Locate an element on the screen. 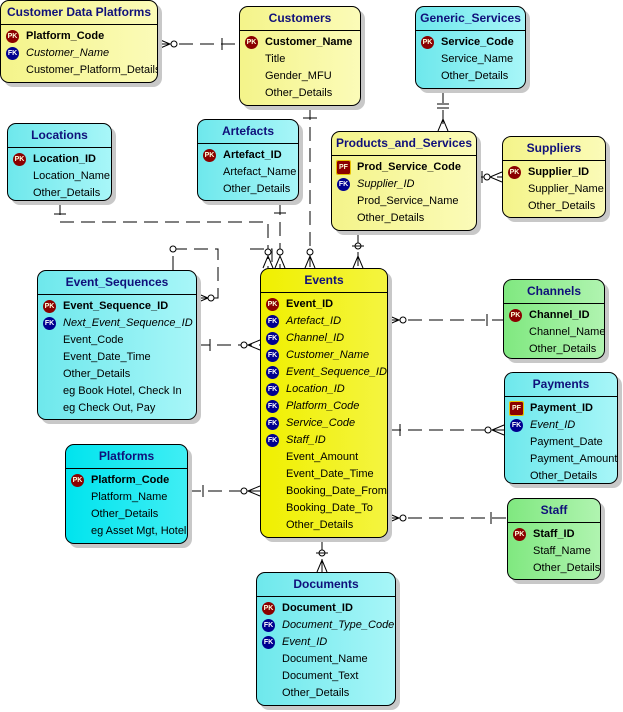 The width and height of the screenshot is (623, 712). attribute-name: Event_Code is located at coordinates (93, 340).